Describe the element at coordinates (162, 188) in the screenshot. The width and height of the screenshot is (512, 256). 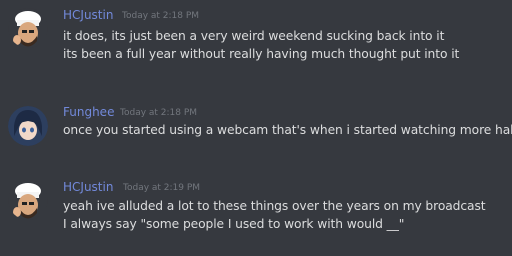
I see `timestamp: Today at 2:19 PM` at that location.